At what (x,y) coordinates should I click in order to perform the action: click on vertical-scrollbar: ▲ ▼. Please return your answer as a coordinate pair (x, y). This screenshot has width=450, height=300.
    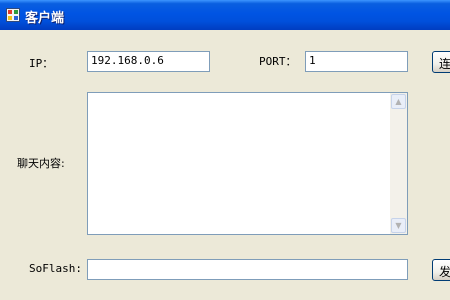
    Looking at the image, I should click on (398, 163).